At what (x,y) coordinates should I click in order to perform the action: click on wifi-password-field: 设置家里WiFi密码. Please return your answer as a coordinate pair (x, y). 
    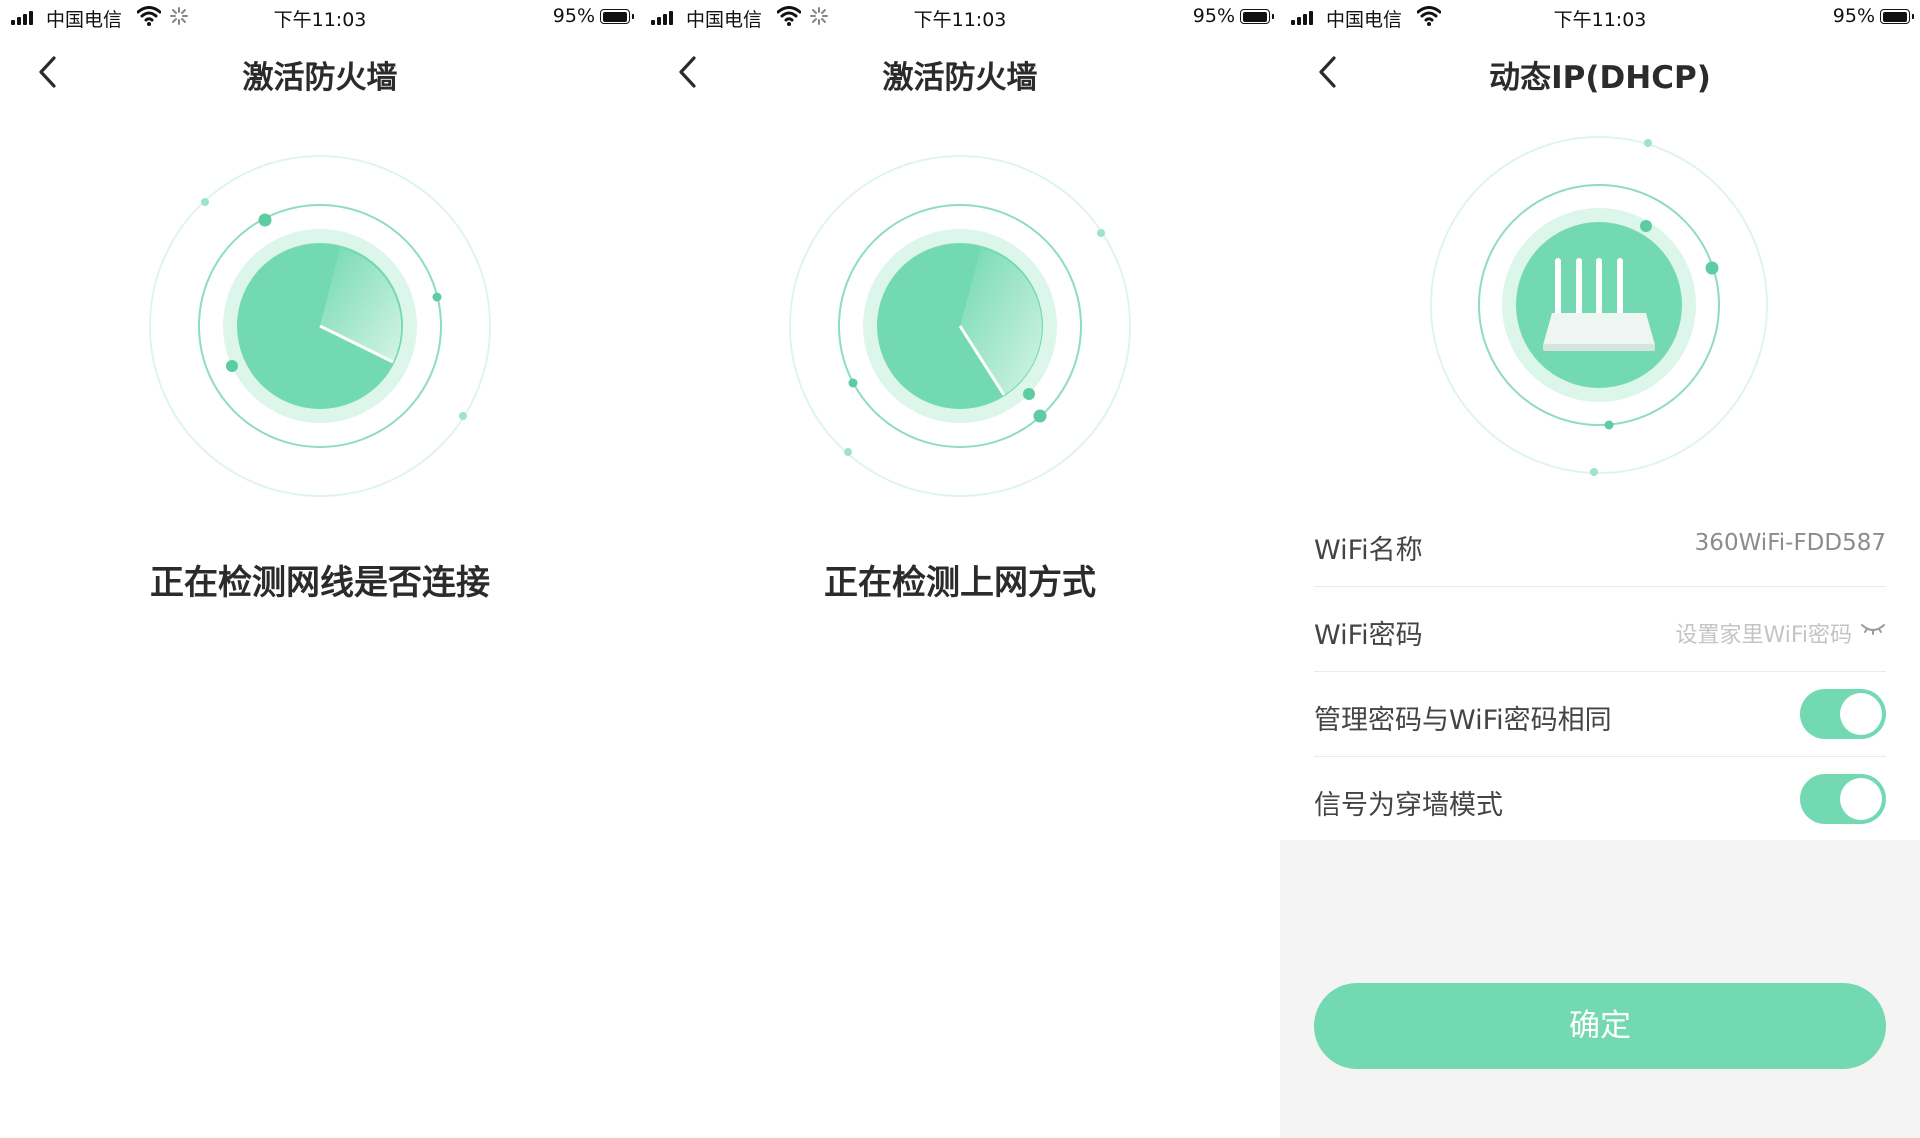
    Looking at the image, I should click on (1763, 633).